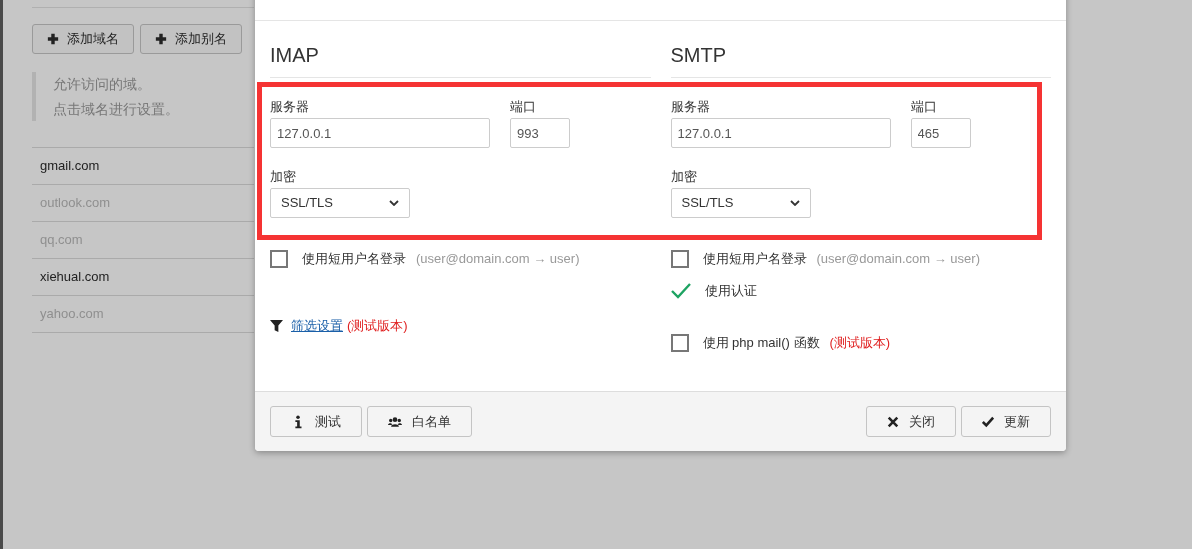 This screenshot has height=549, width=1192. Describe the element at coordinates (102, 84) in the screenshot. I see `hint-text: 允许访问的域。` at that location.